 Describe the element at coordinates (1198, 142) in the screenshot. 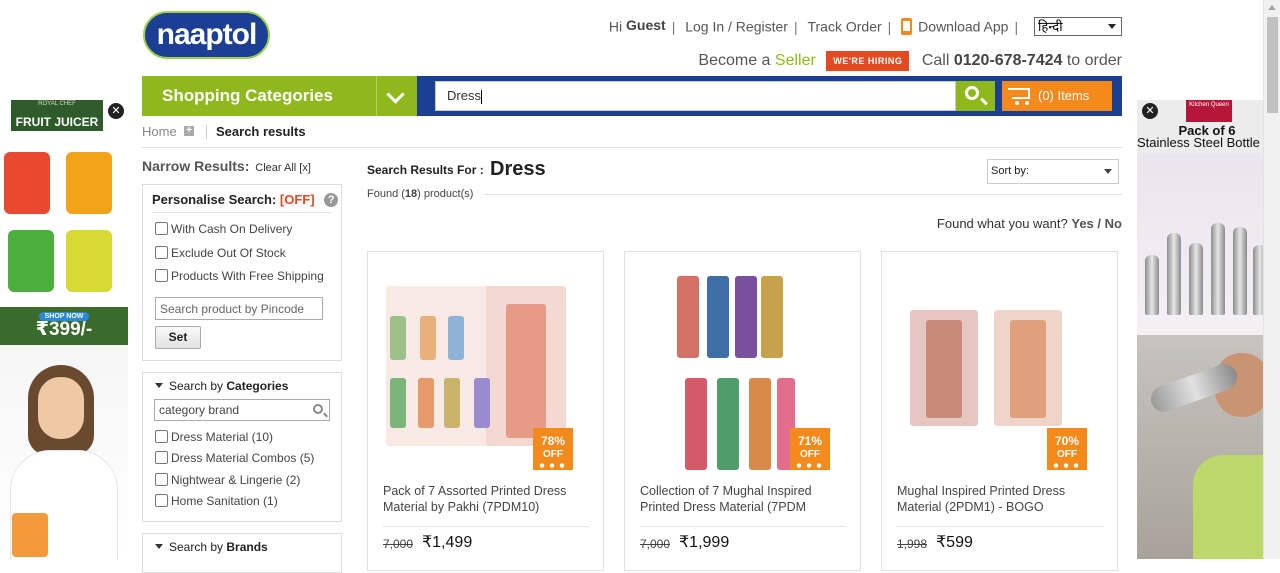

I see `ad-subtitle: Stainless Steel Bottle` at that location.